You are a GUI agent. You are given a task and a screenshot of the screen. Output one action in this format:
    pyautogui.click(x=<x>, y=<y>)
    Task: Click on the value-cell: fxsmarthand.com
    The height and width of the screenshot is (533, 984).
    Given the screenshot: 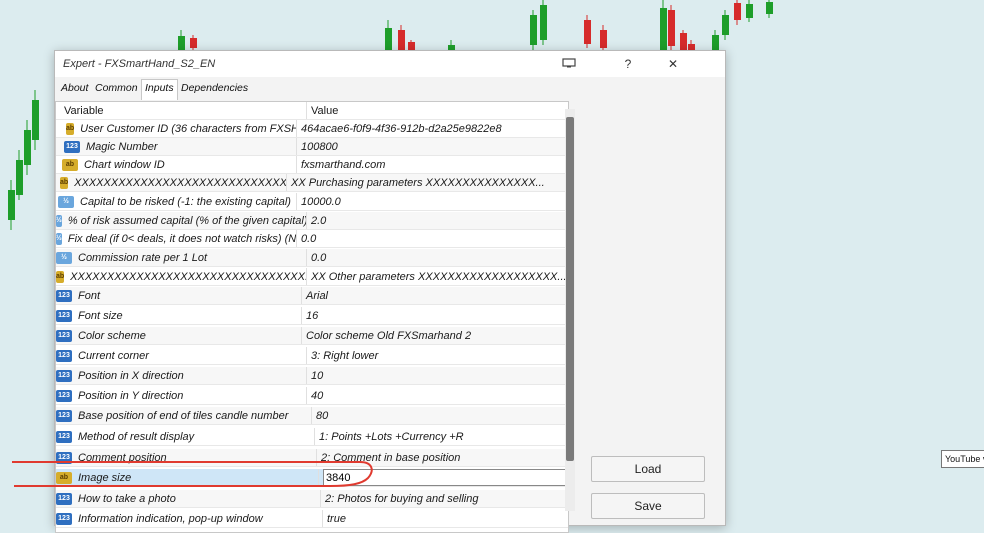 What is the action you would take?
    pyautogui.click(x=432, y=164)
    